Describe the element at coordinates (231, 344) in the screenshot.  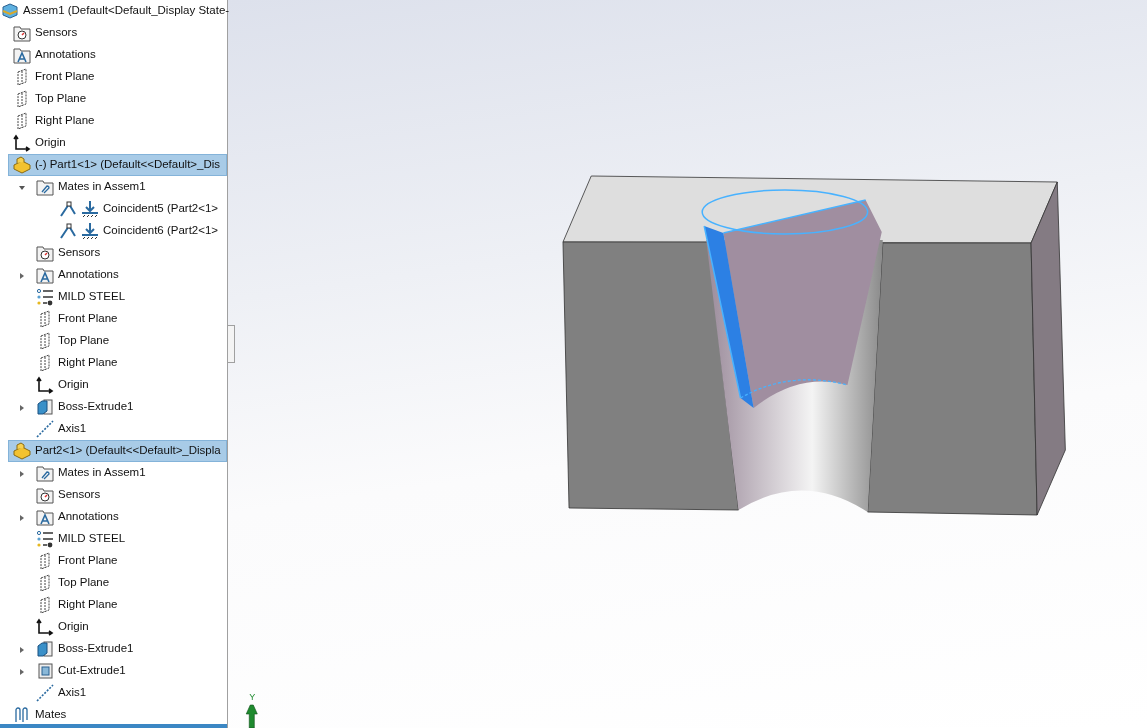
I see `splitter-handle` at that location.